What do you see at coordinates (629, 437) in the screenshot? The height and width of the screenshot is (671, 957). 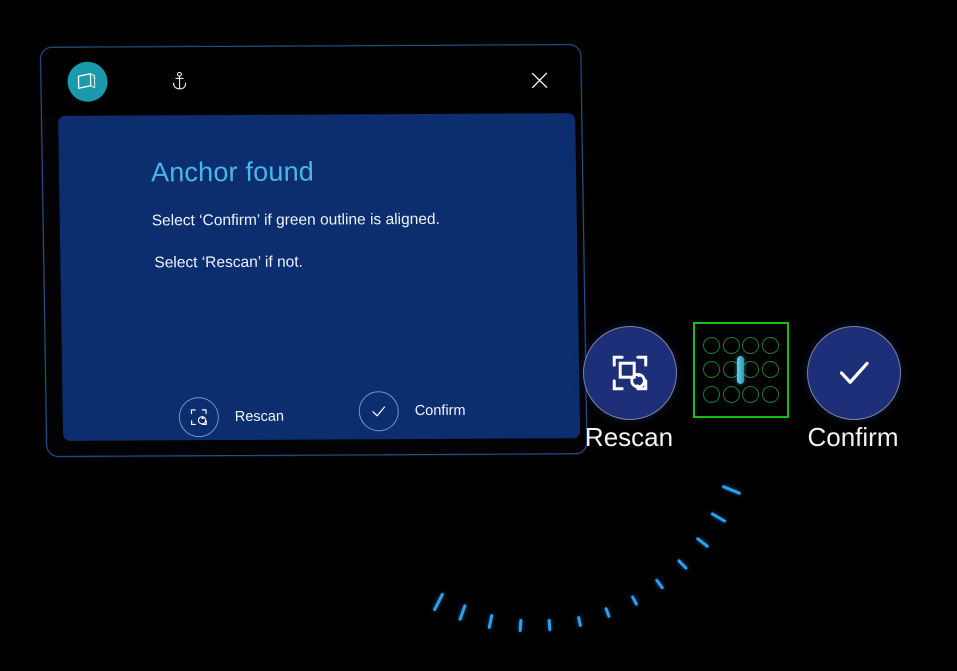 I see `hologram-rescan-label: Rescan` at bounding box center [629, 437].